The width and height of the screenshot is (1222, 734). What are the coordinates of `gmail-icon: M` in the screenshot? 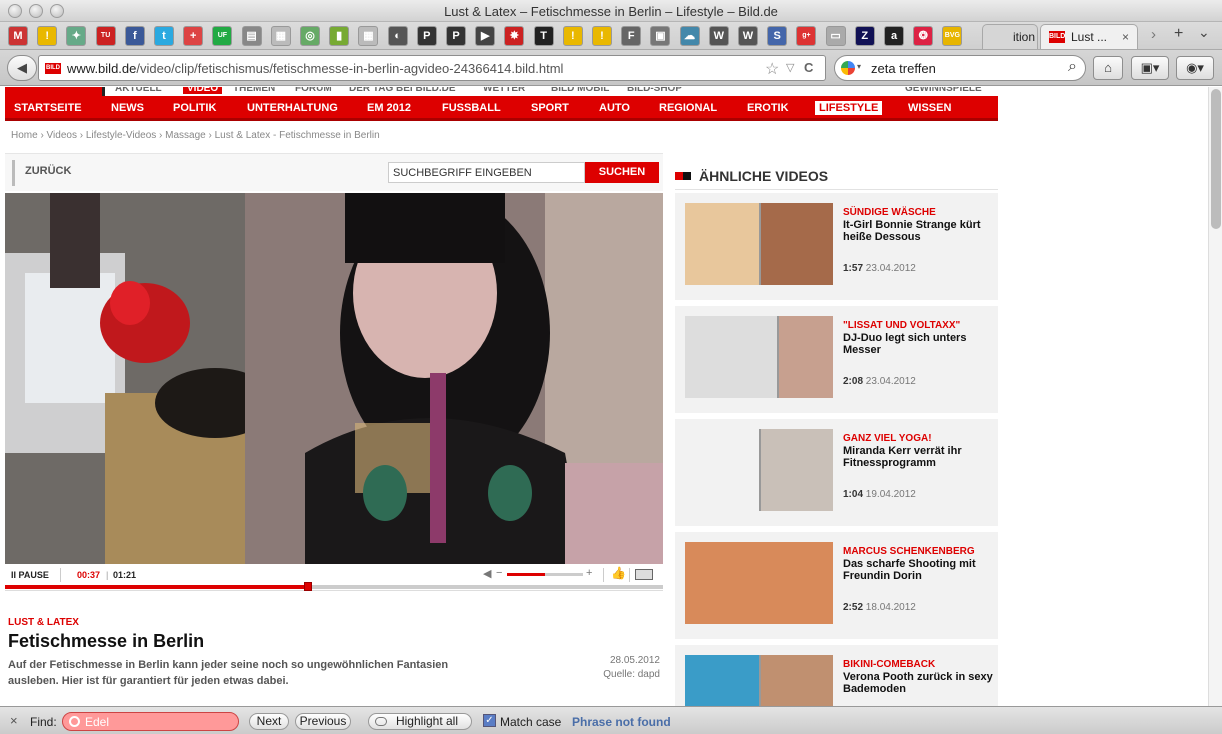 It's located at (18, 36).